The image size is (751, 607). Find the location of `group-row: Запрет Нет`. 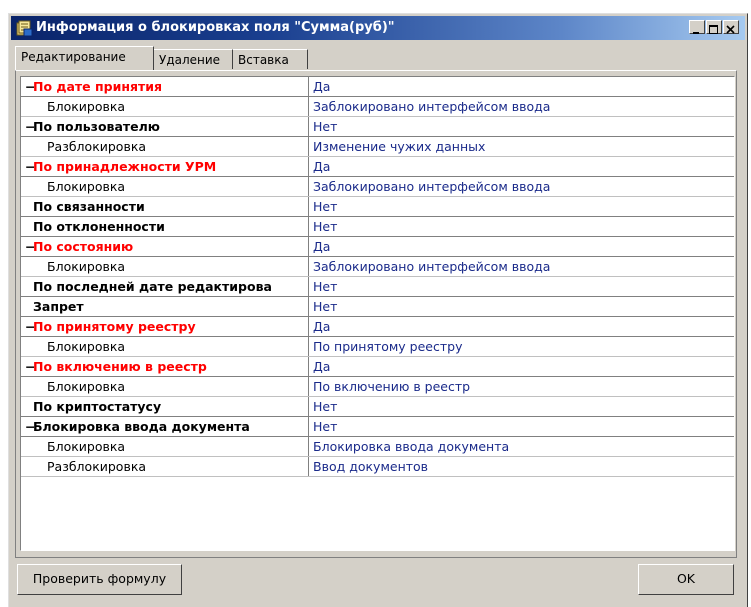

group-row: Запрет Нет is located at coordinates (377, 307).